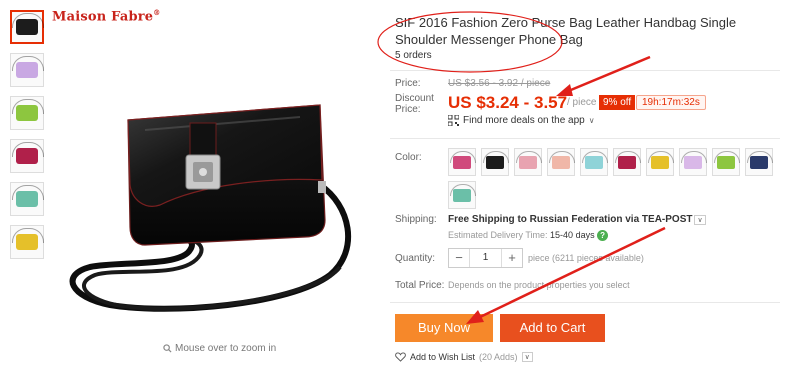 The height and width of the screenshot is (375, 800). I want to click on price-label: Price:, so click(408, 83).